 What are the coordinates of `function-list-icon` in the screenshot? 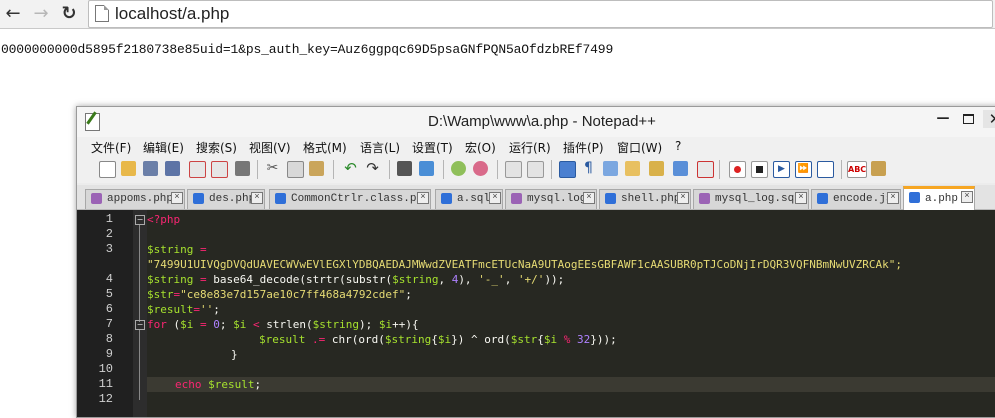 It's located at (680, 168).